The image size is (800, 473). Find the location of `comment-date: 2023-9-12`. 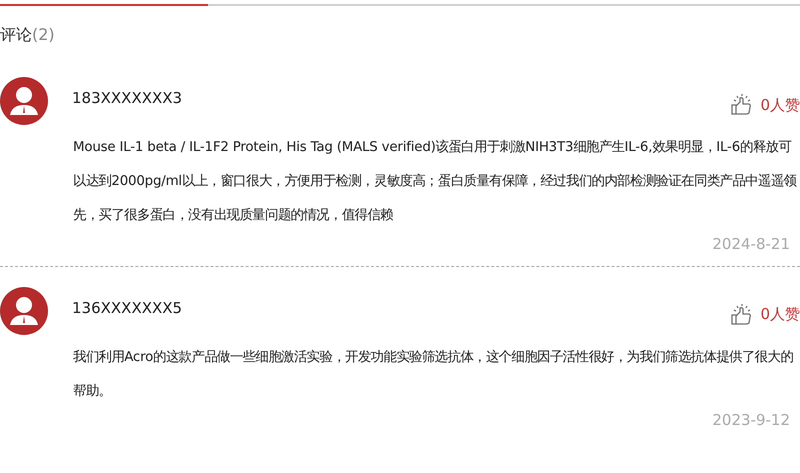

comment-date: 2023-9-12 is located at coordinates (751, 420).